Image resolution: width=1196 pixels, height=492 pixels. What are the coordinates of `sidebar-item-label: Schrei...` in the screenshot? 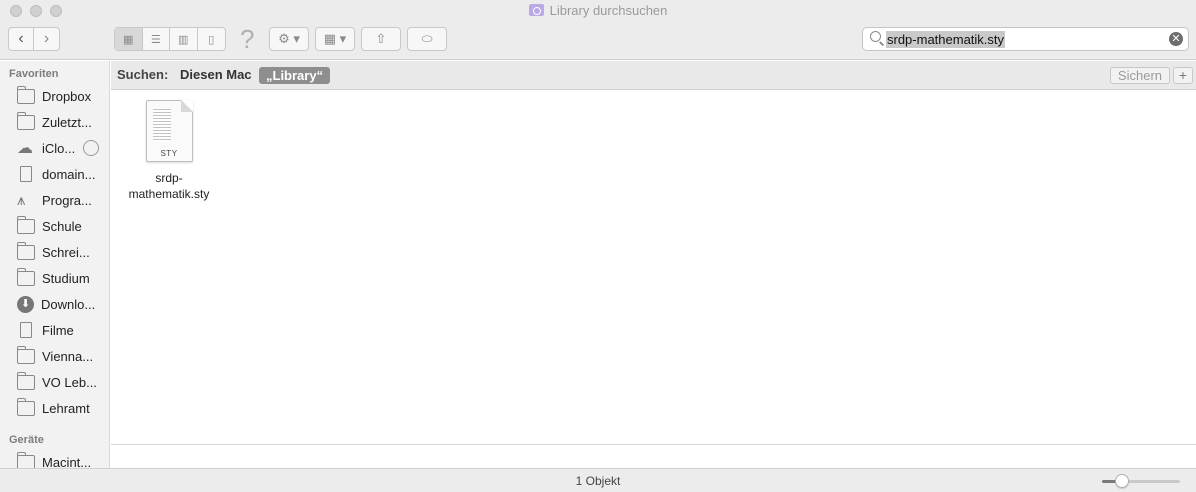 It's located at (66, 252).